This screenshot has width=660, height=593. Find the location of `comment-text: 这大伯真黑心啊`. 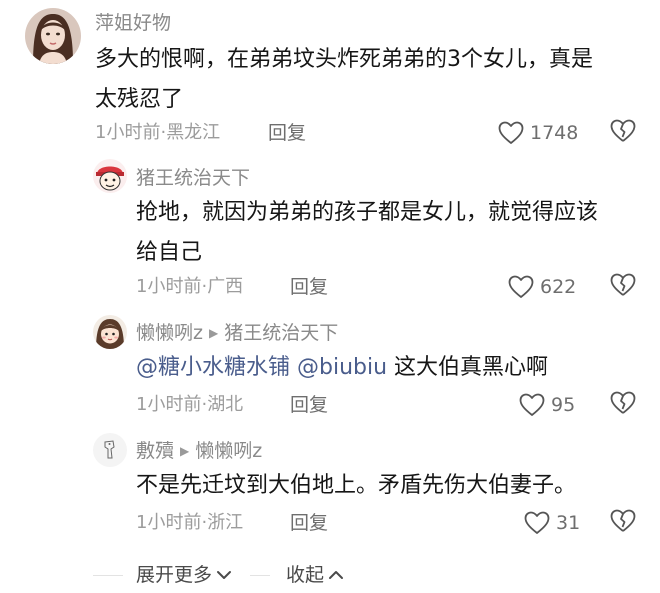

comment-text: 这大伯真黑心啊 is located at coordinates (468, 367).